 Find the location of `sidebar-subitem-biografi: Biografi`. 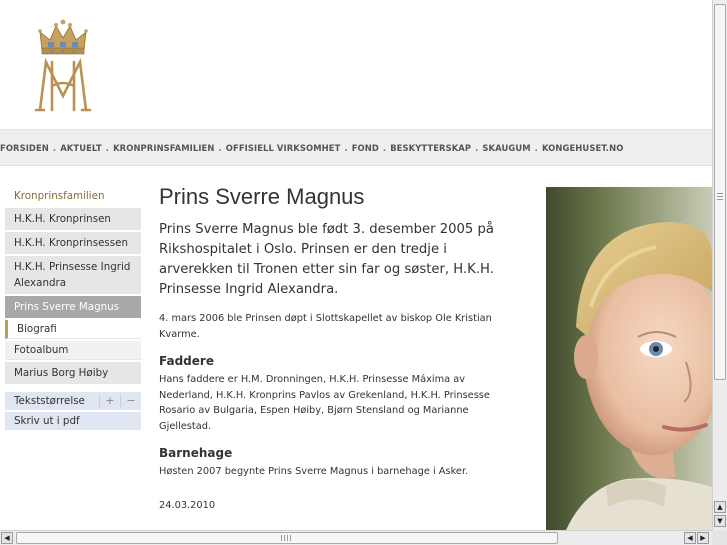

sidebar-subitem-biografi: Biografi is located at coordinates (73, 329).